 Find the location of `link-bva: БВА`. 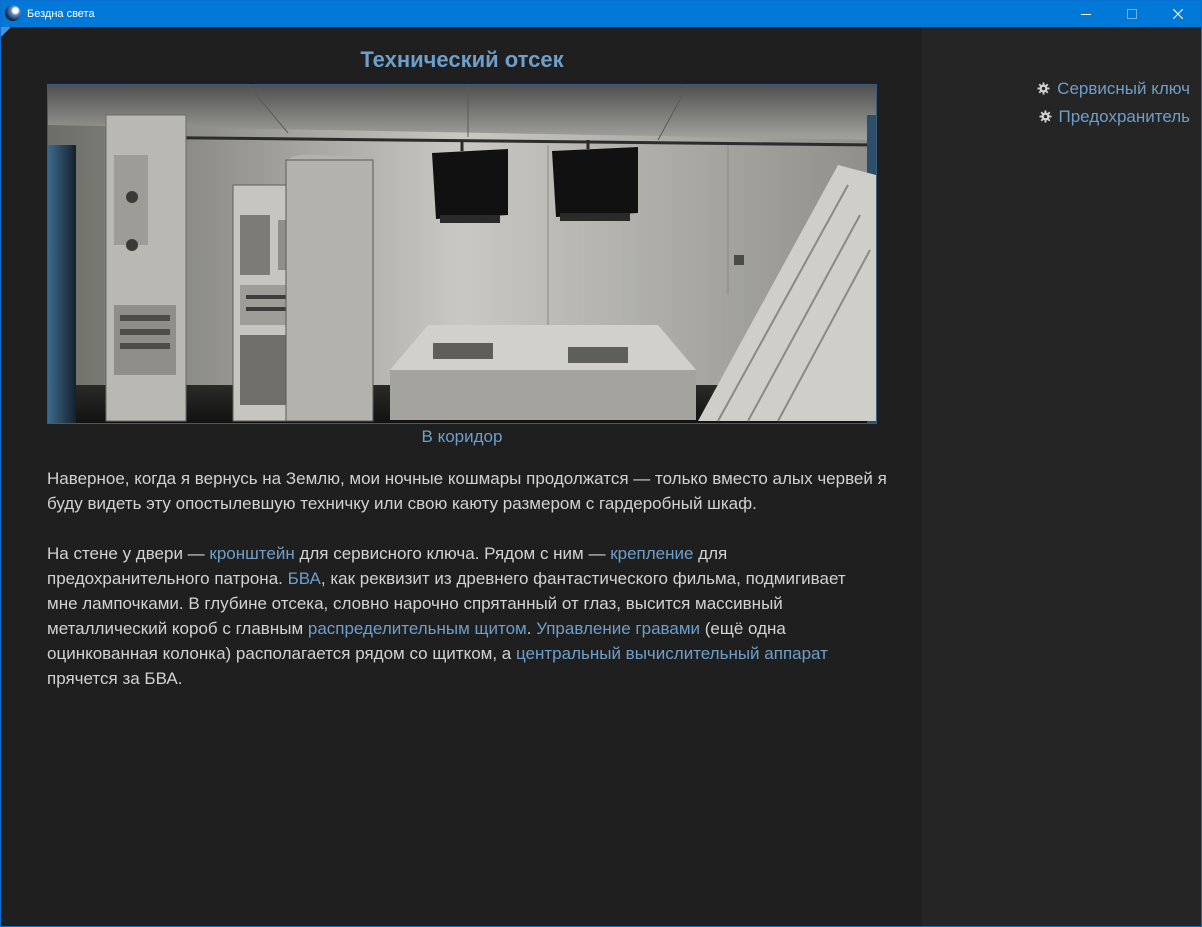

link-bva: БВА is located at coordinates (304, 578).